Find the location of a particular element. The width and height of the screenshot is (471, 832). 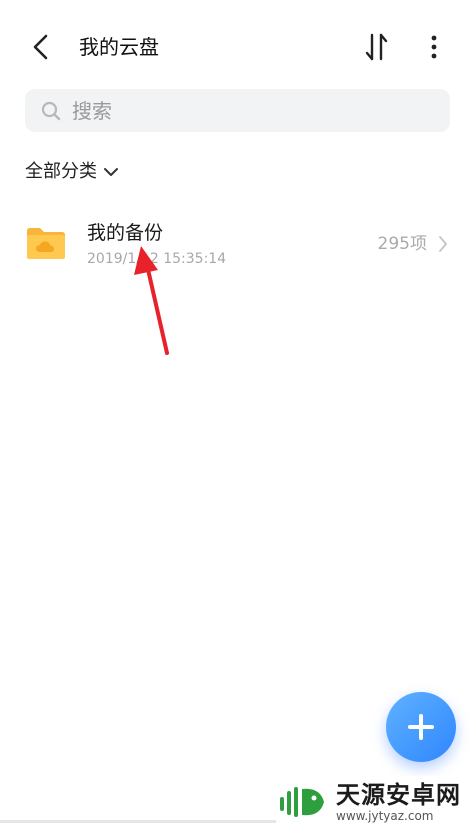

back-button is located at coordinates (42, 47).